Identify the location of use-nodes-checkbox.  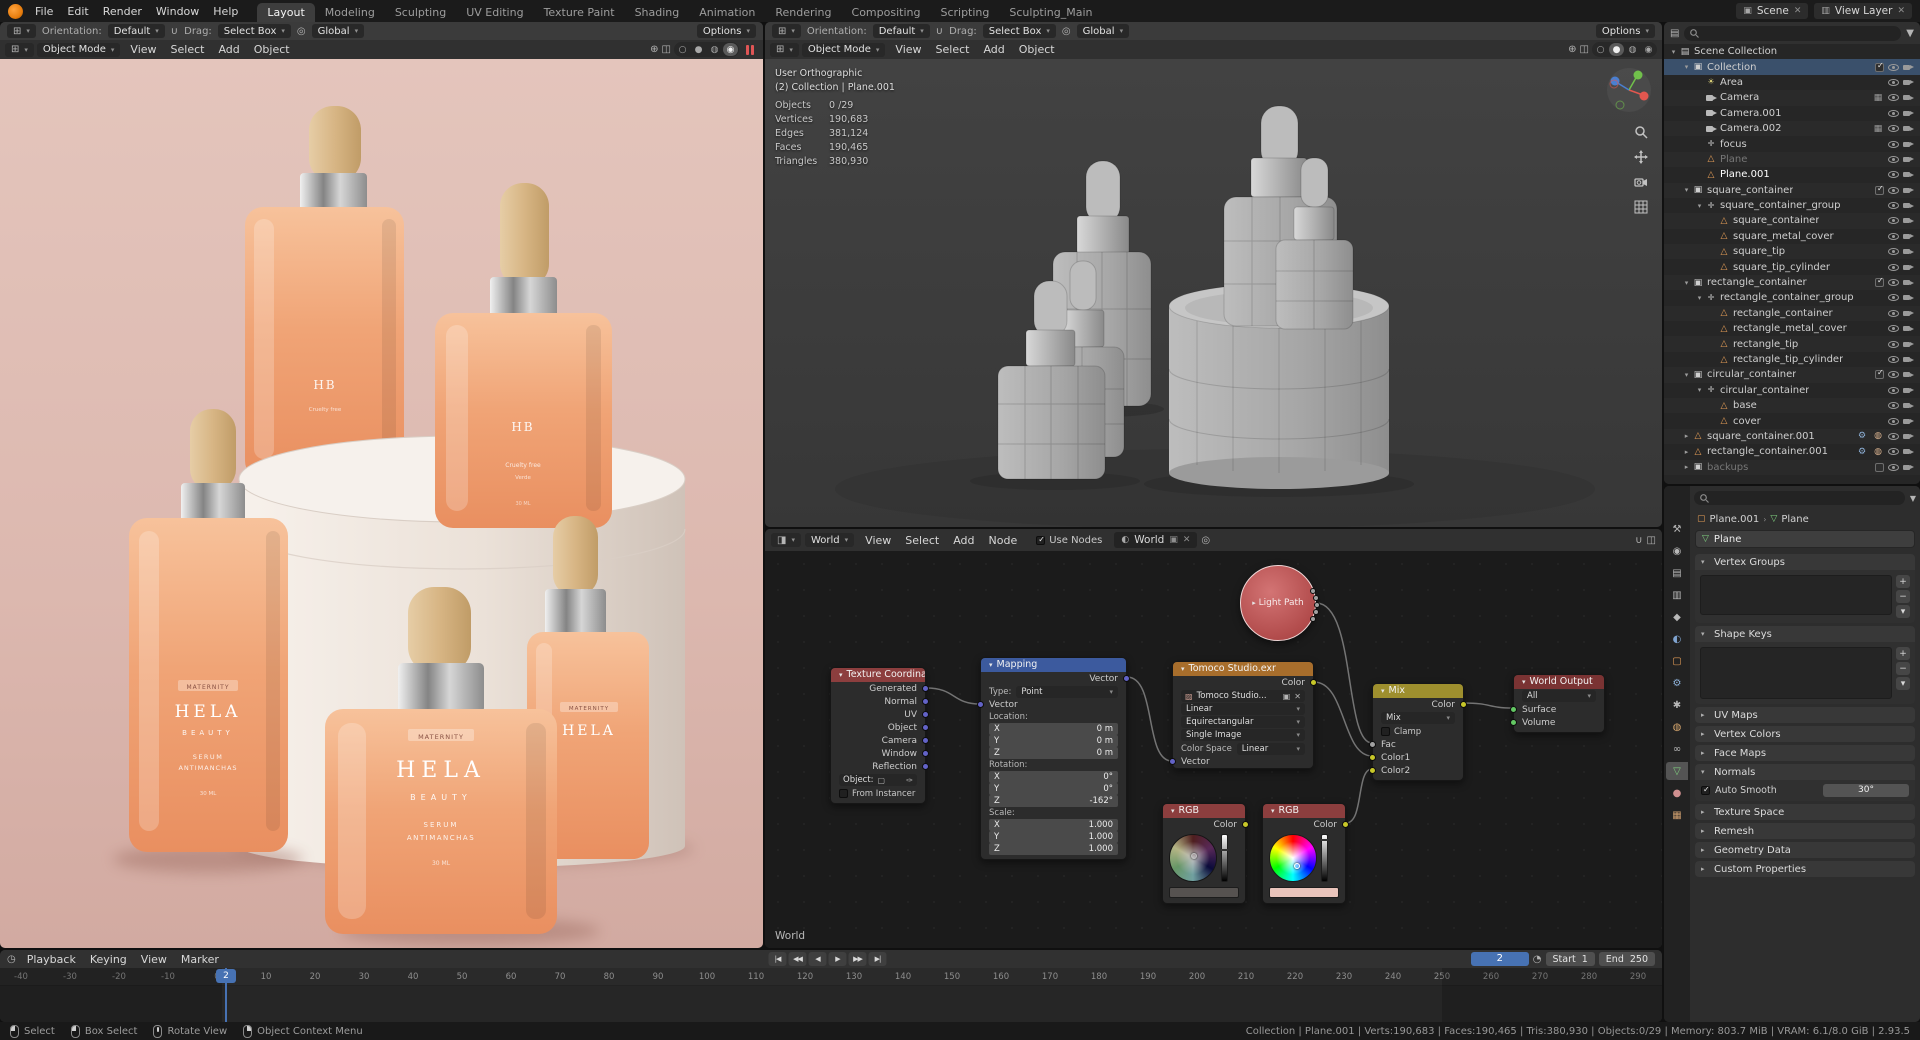
(1041, 540).